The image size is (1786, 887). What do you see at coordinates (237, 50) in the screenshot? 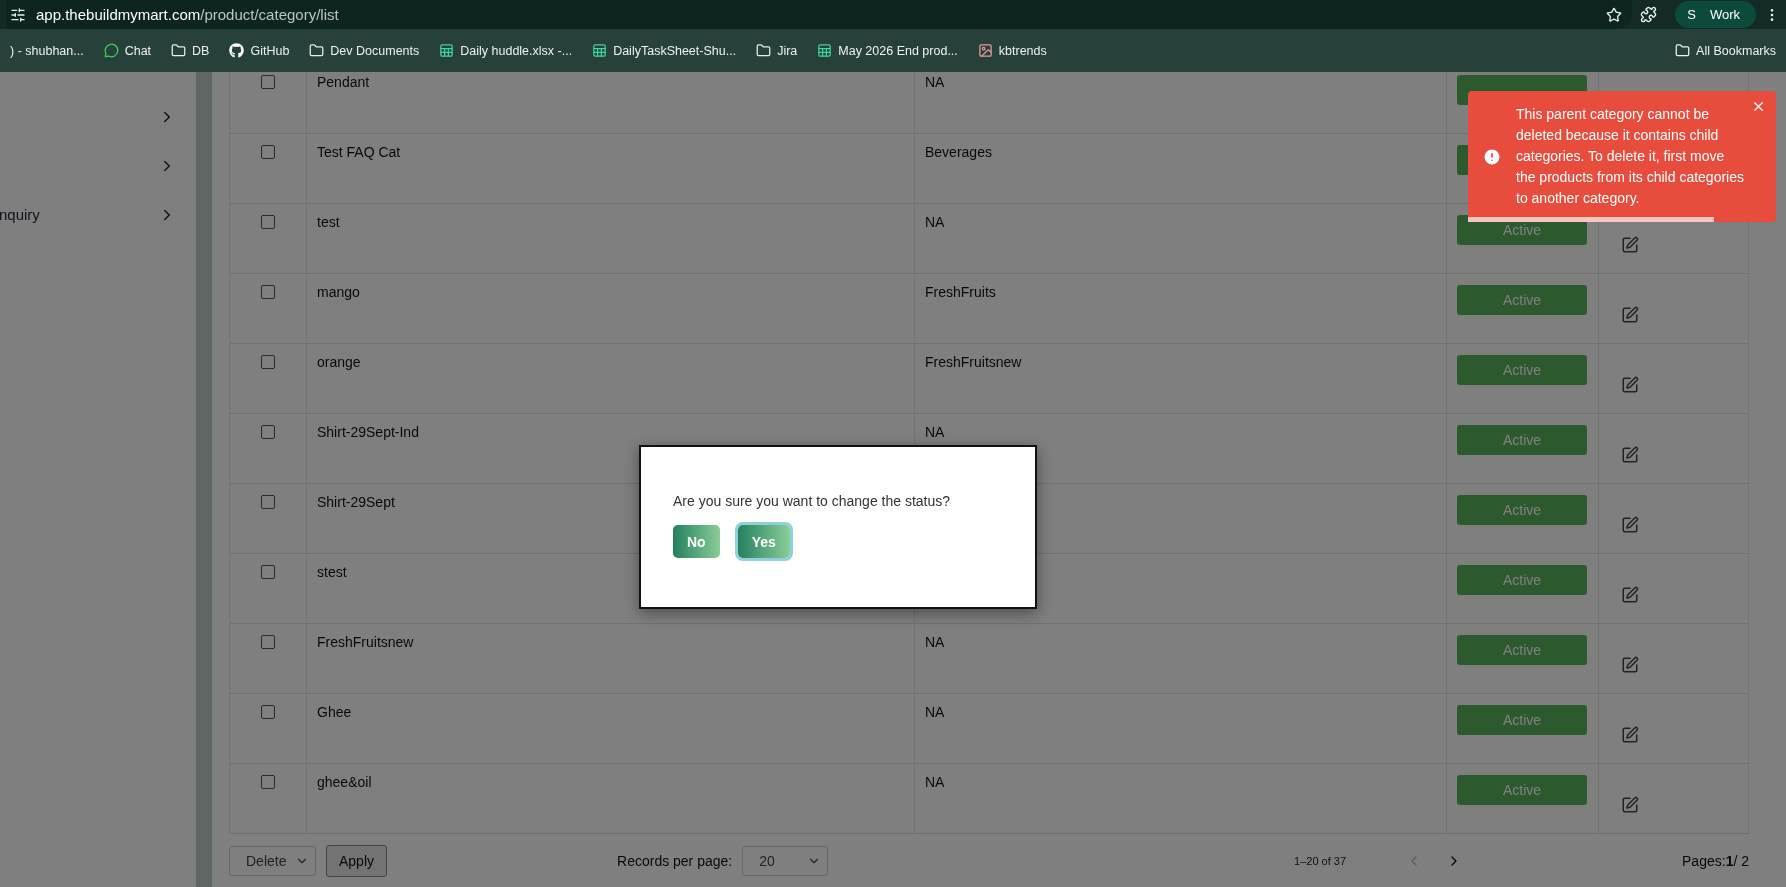
I see `github-icon` at bounding box center [237, 50].